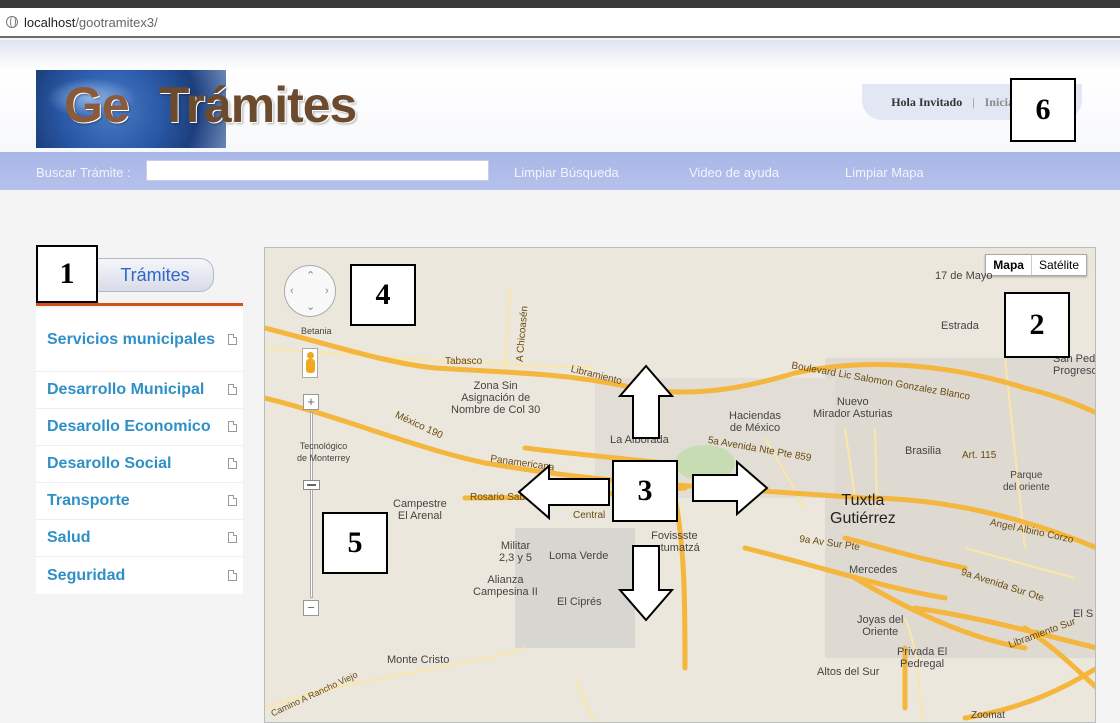  Describe the element at coordinates (86, 575) in the screenshot. I see `menu-item-label: Seguridad` at that location.